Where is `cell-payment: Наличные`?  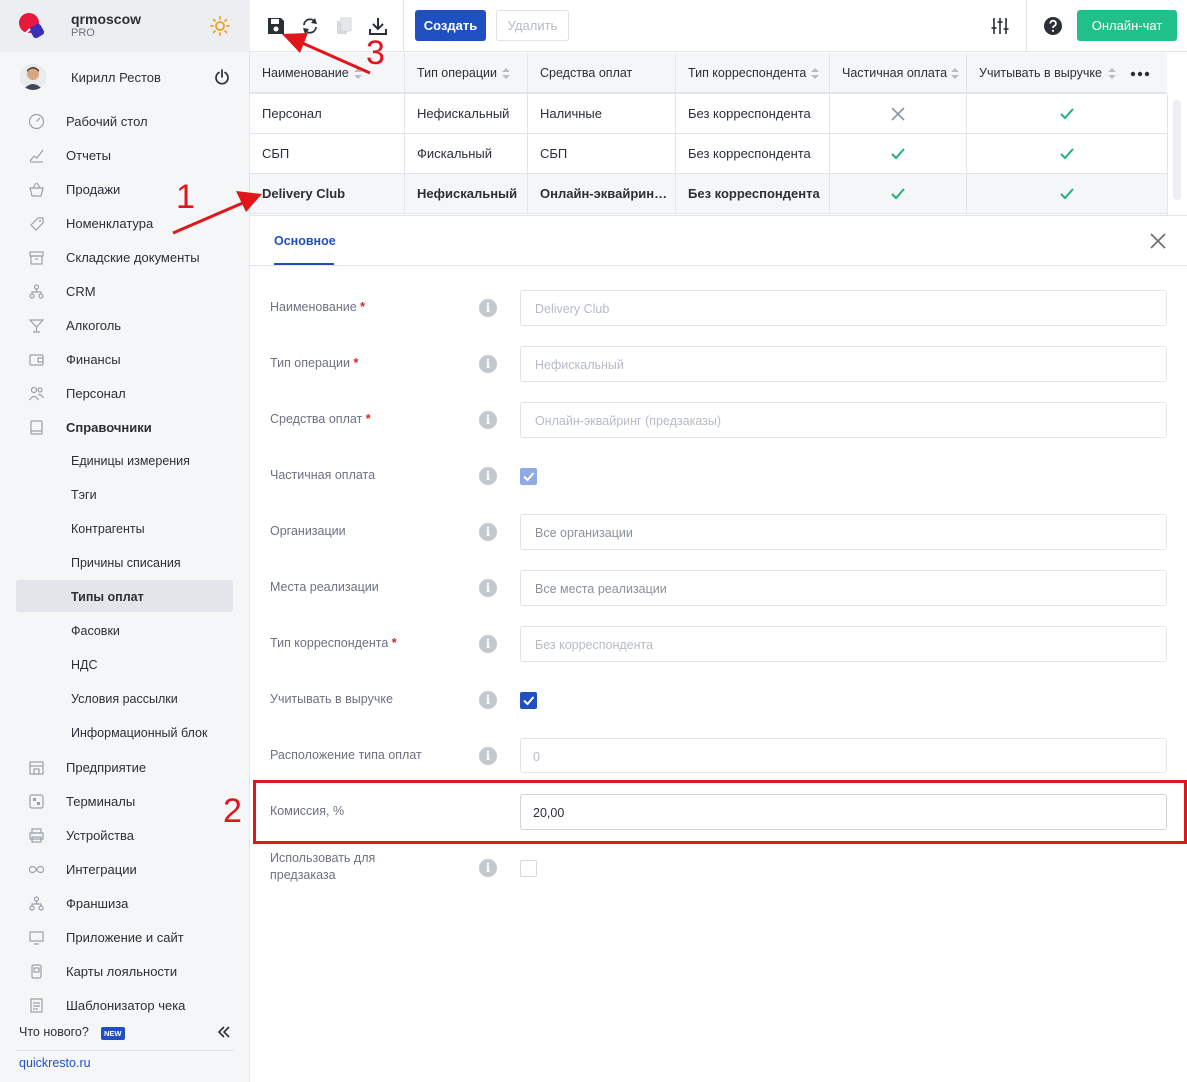
cell-payment: Наличные is located at coordinates (602, 114).